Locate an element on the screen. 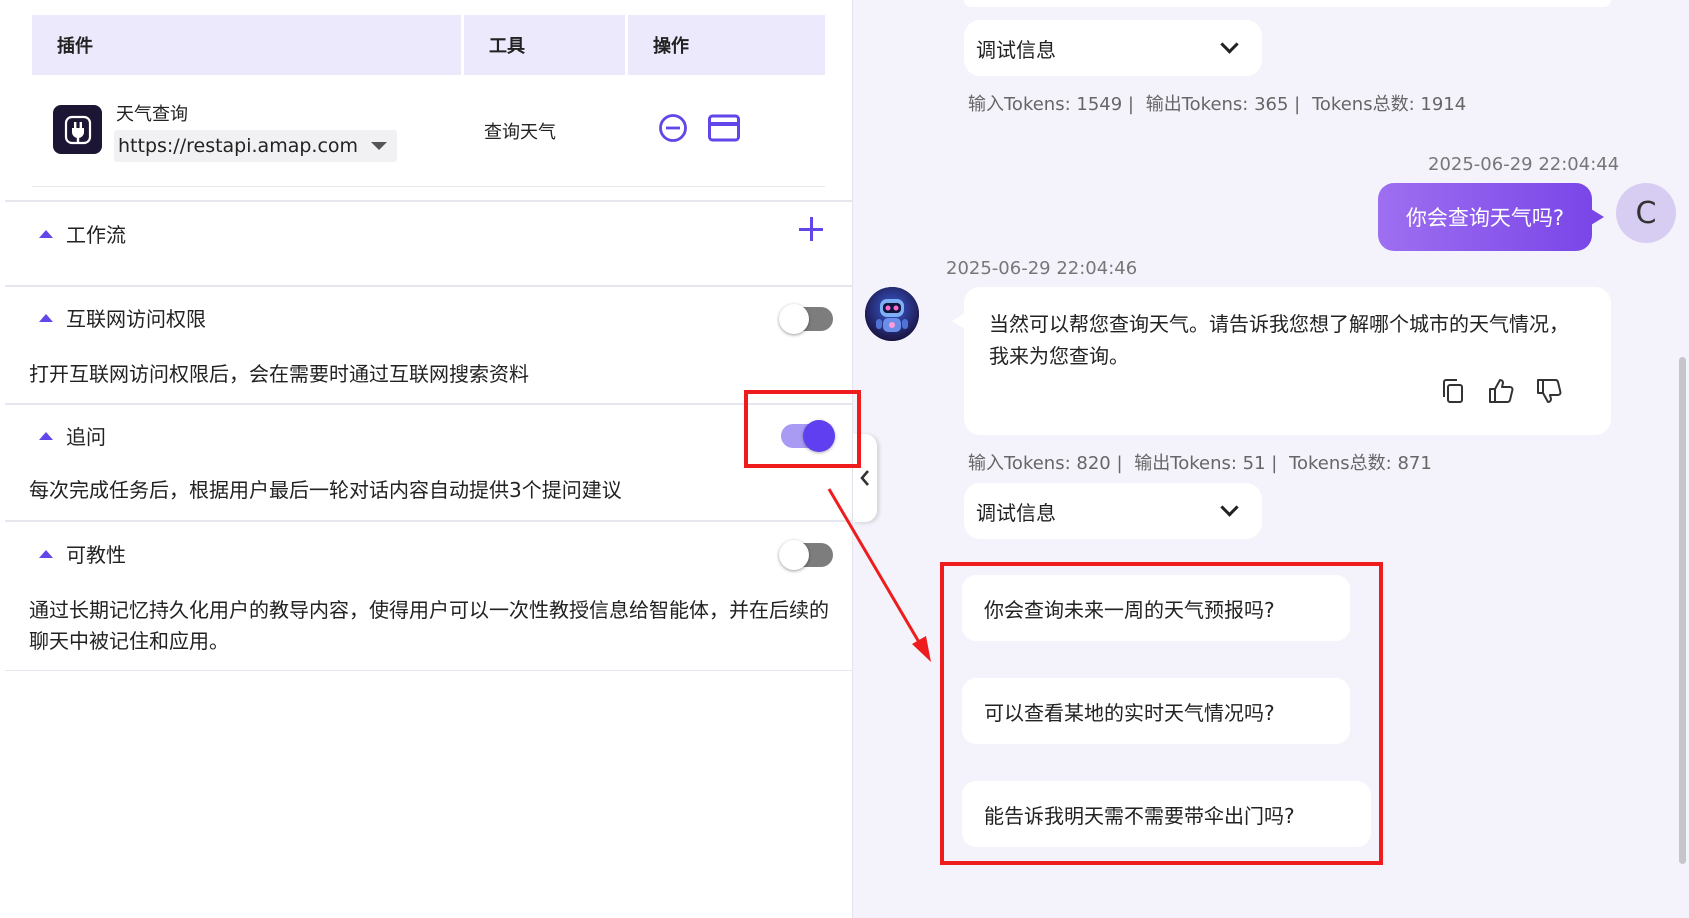 This screenshot has width=1689, height=918. input-tokens: 输入Tokens: 820 | is located at coordinates (1045, 463).